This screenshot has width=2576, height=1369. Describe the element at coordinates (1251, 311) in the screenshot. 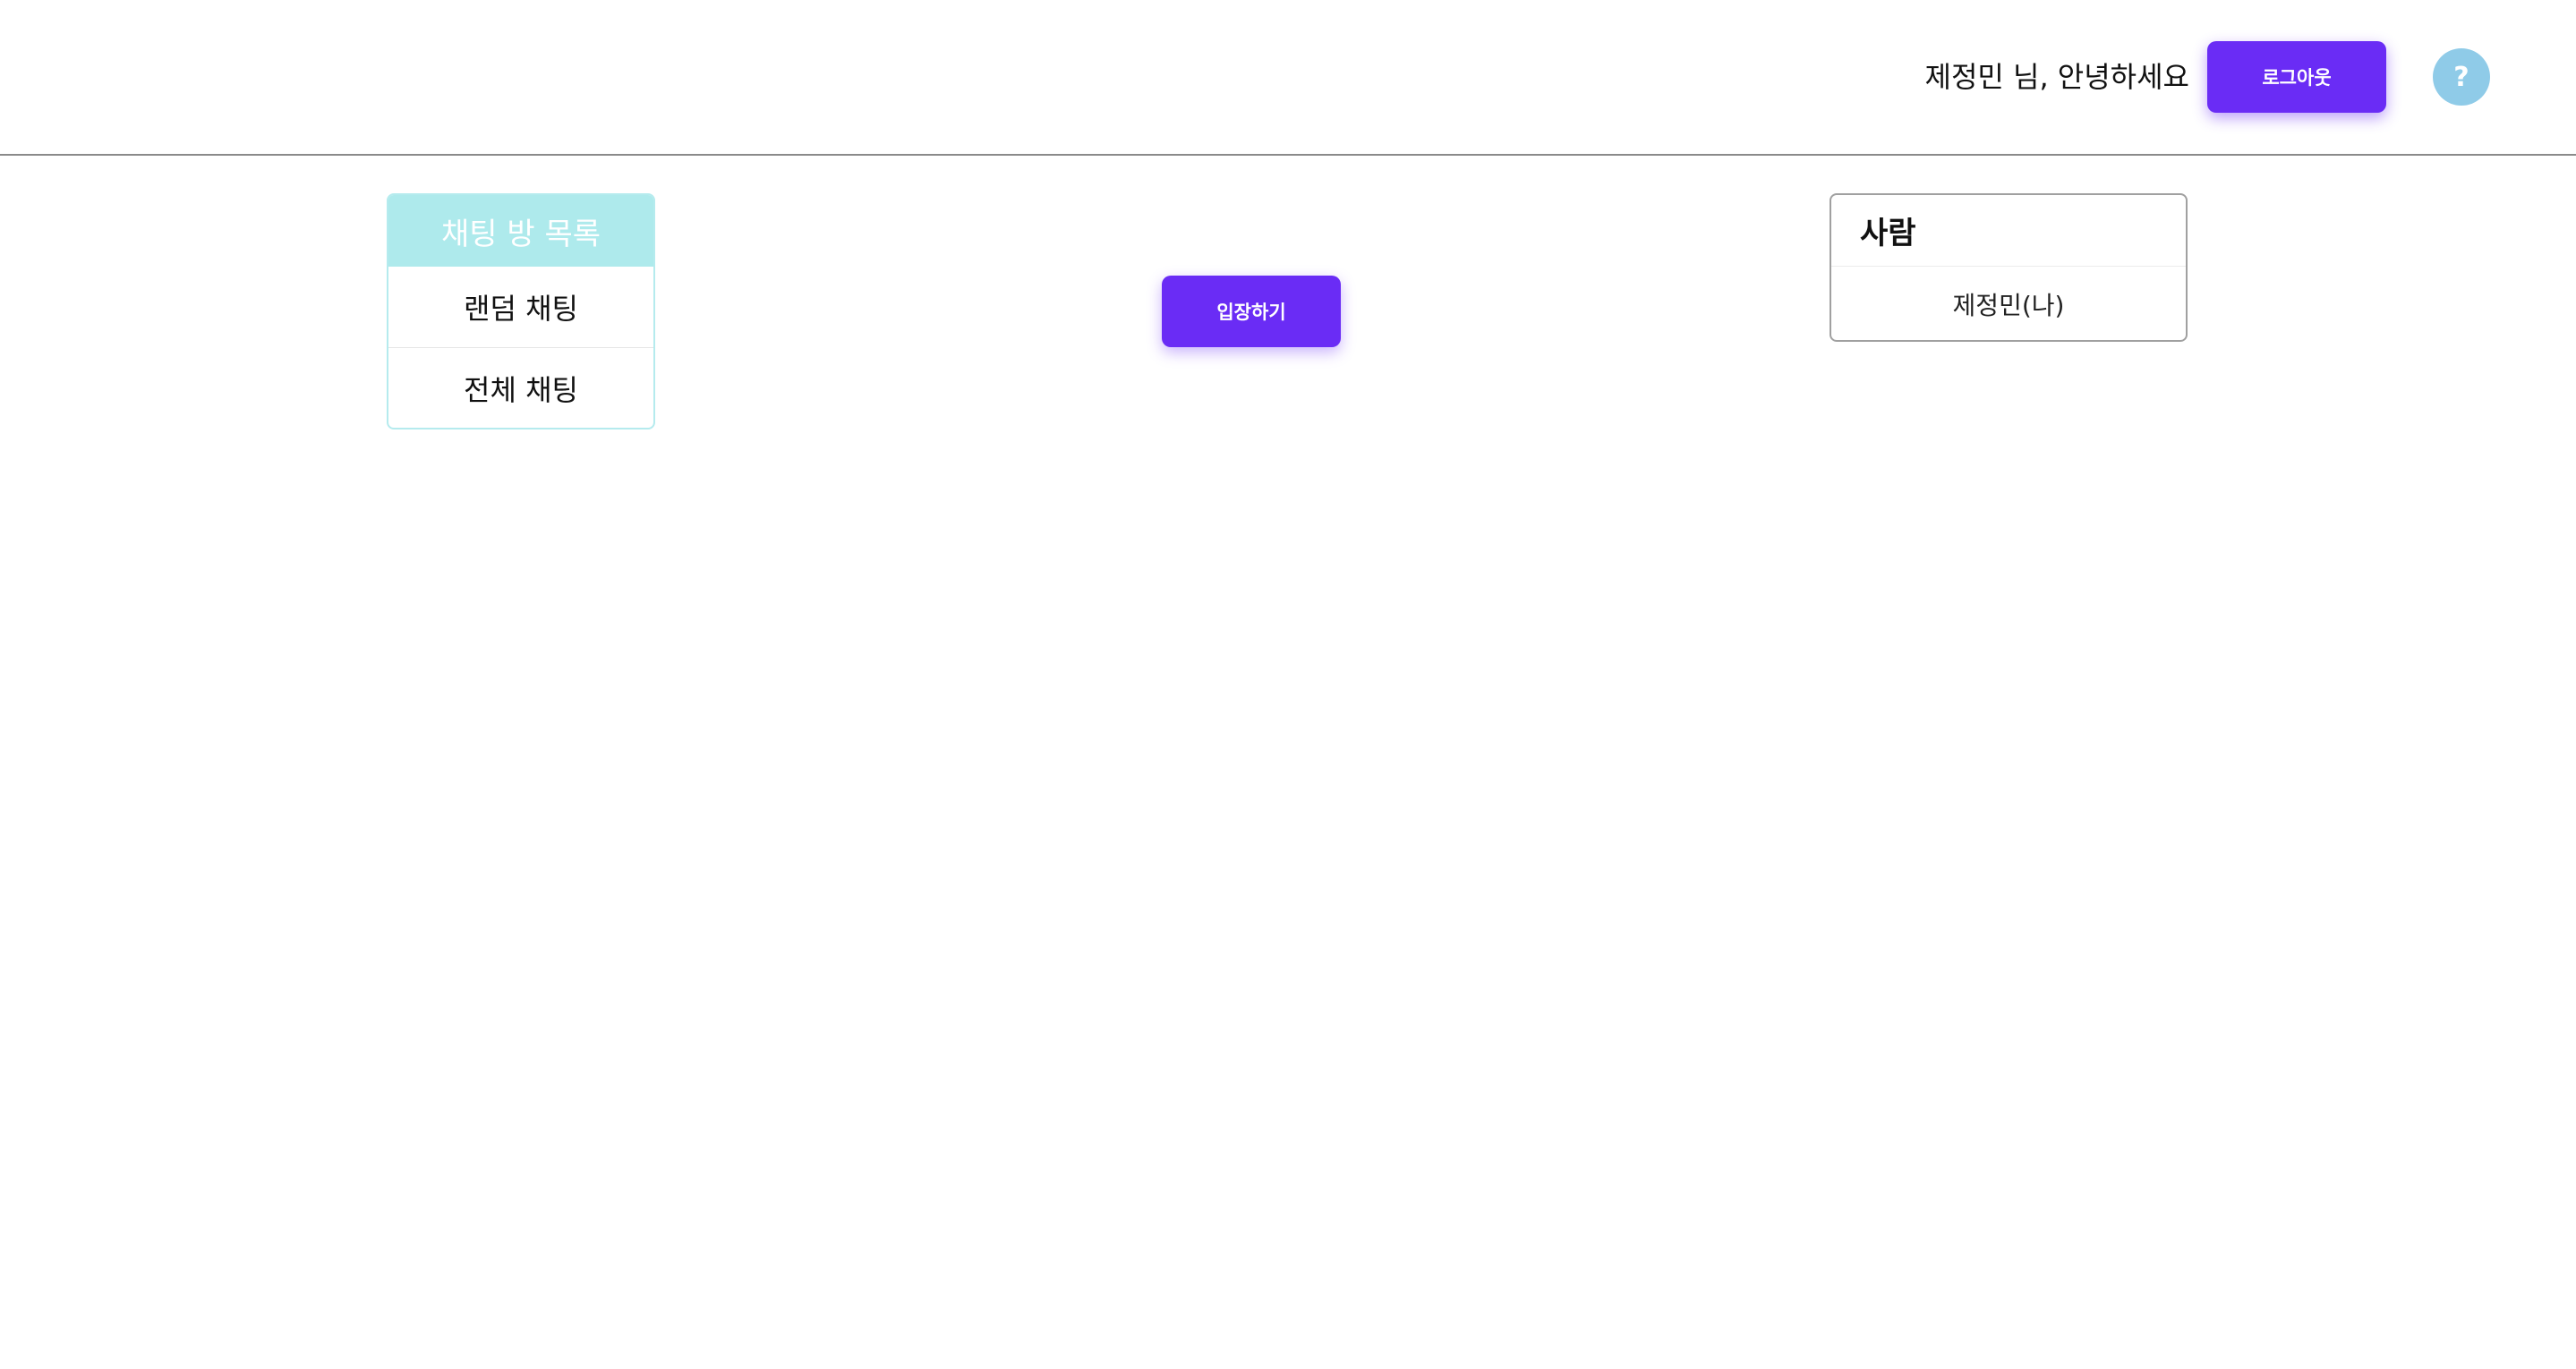

I see `enter-button: 입장하기` at that location.